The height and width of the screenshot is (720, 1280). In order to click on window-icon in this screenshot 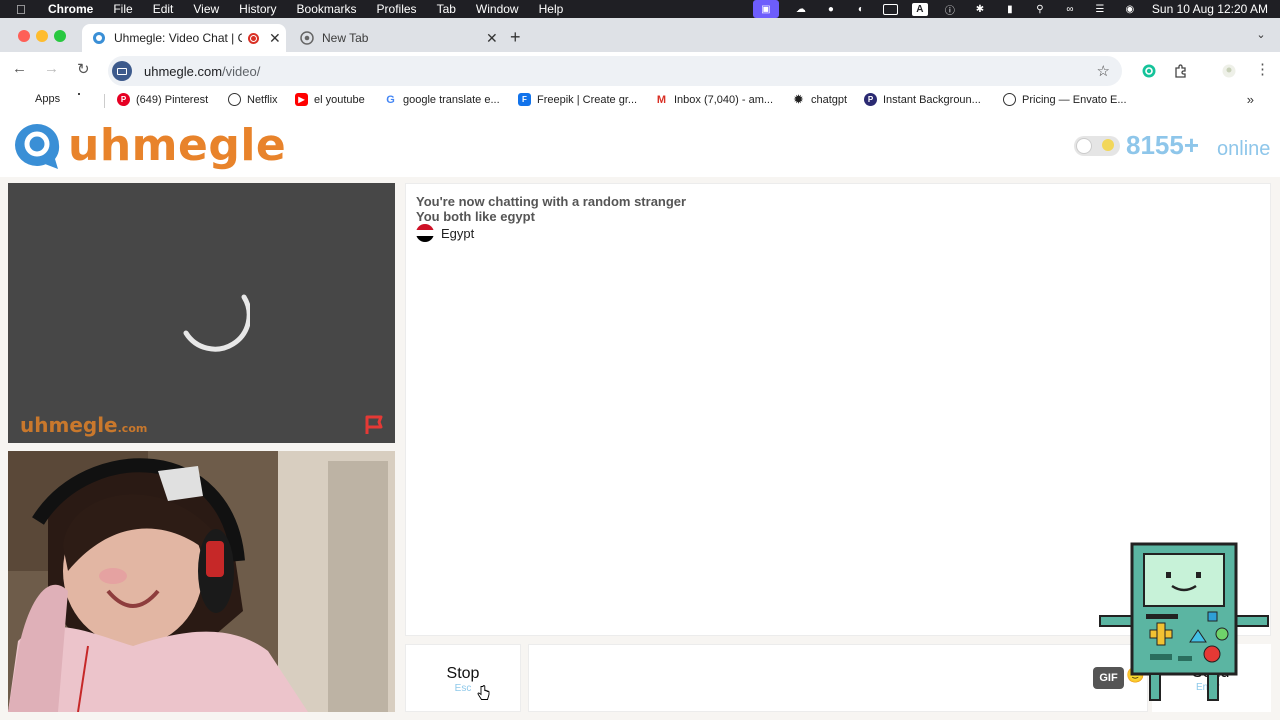, I will do `click(890, 9)`.